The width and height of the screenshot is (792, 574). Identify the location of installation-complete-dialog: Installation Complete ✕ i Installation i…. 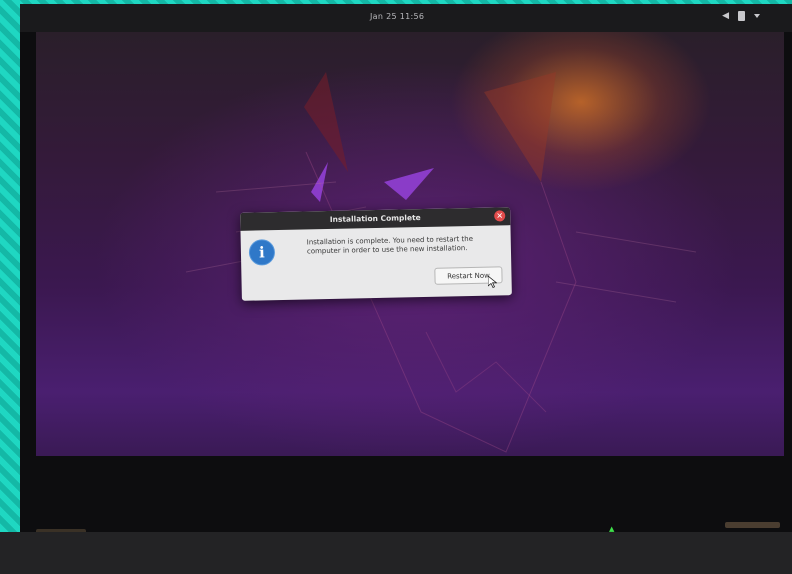
(376, 254).